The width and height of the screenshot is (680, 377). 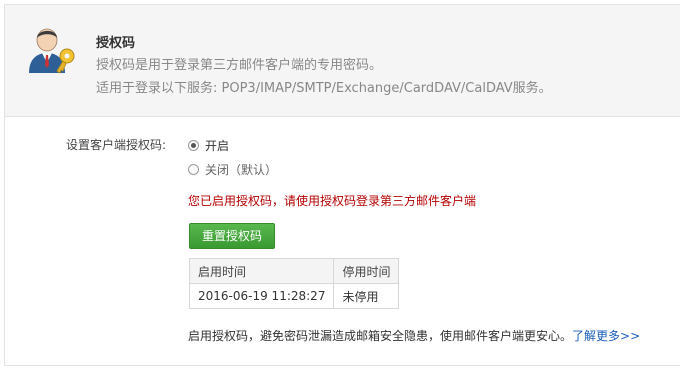 What do you see at coordinates (261, 296) in the screenshot?
I see `enabled-time-cell: 2016-06-19 11:28:27` at bounding box center [261, 296].